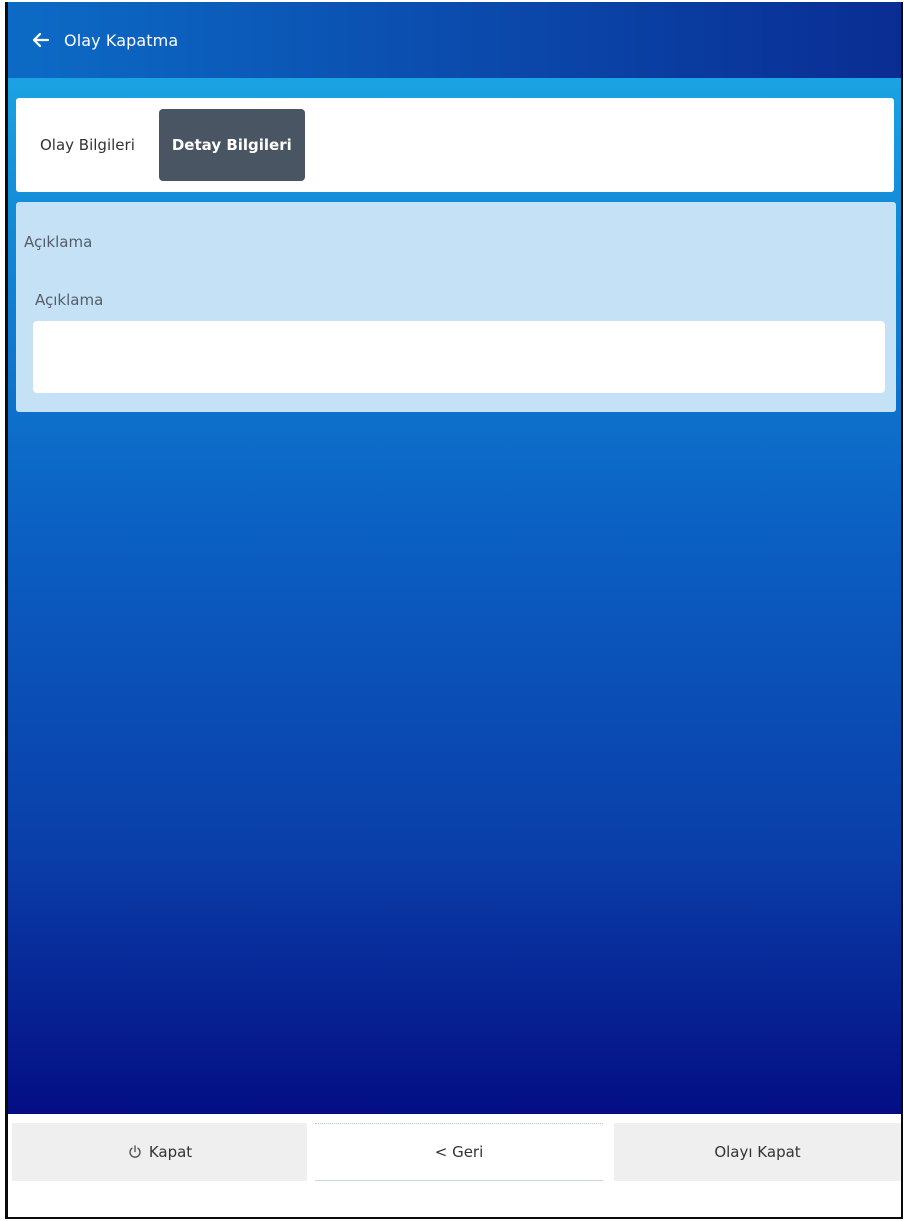 The image size is (904, 1221). I want to click on page-title: Olay Kapatma, so click(121, 40).